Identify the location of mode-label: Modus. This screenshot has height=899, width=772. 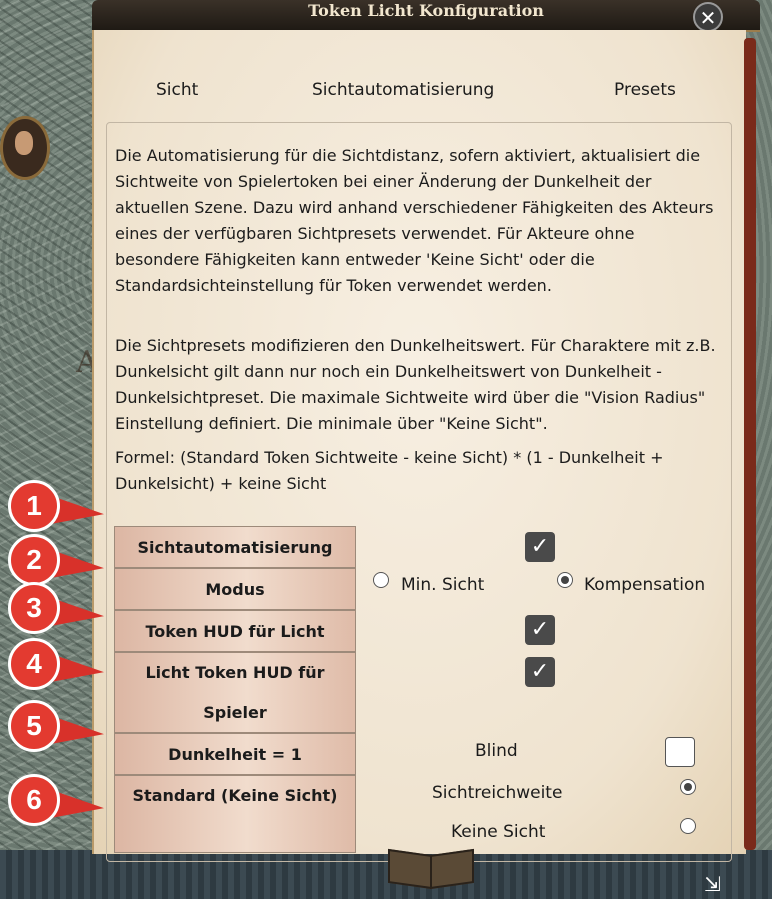
(235, 589).